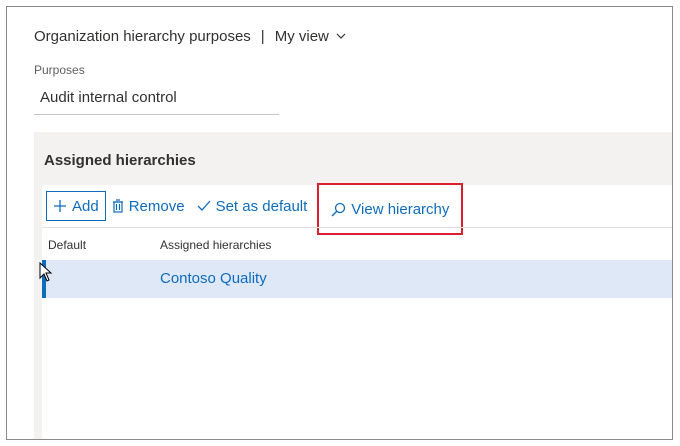 The width and height of the screenshot is (680, 446). Describe the element at coordinates (215, 245) in the screenshot. I see `column-header-assigned-hierarchies: Assigned hierarchies` at that location.